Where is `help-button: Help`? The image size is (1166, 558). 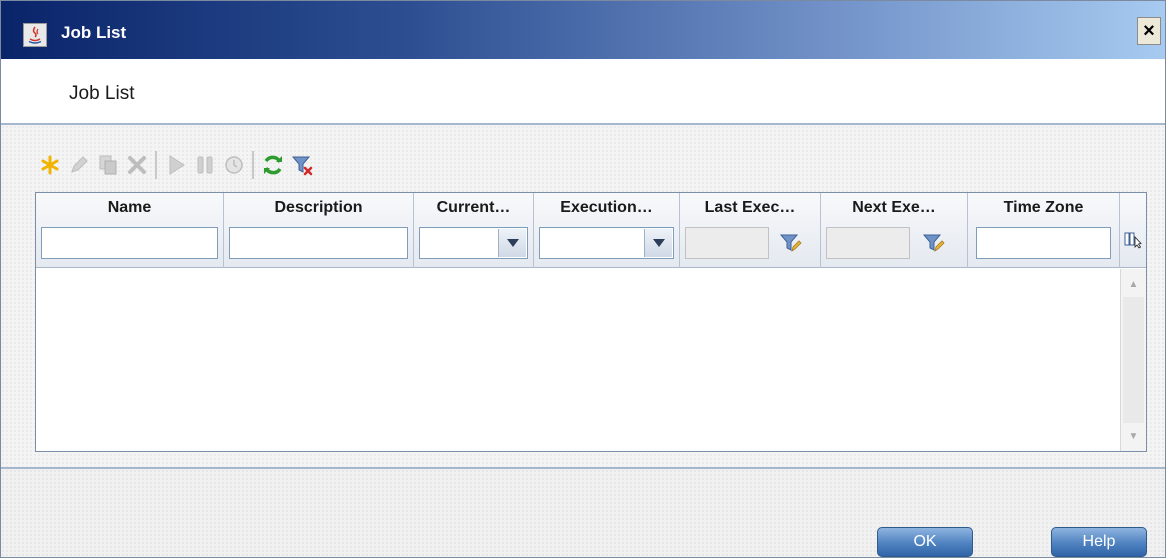
help-button: Help is located at coordinates (1099, 542).